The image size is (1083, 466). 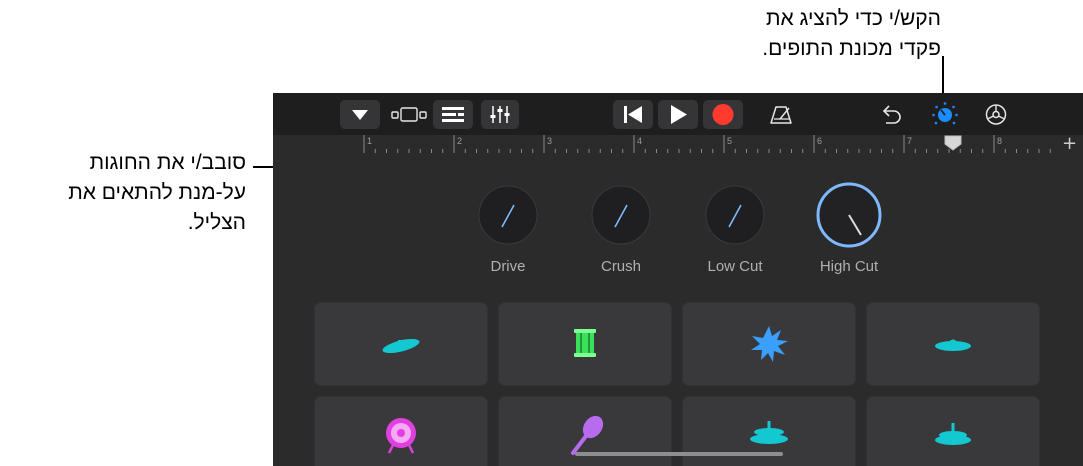 I want to click on undo-button, so click(x=891, y=114).